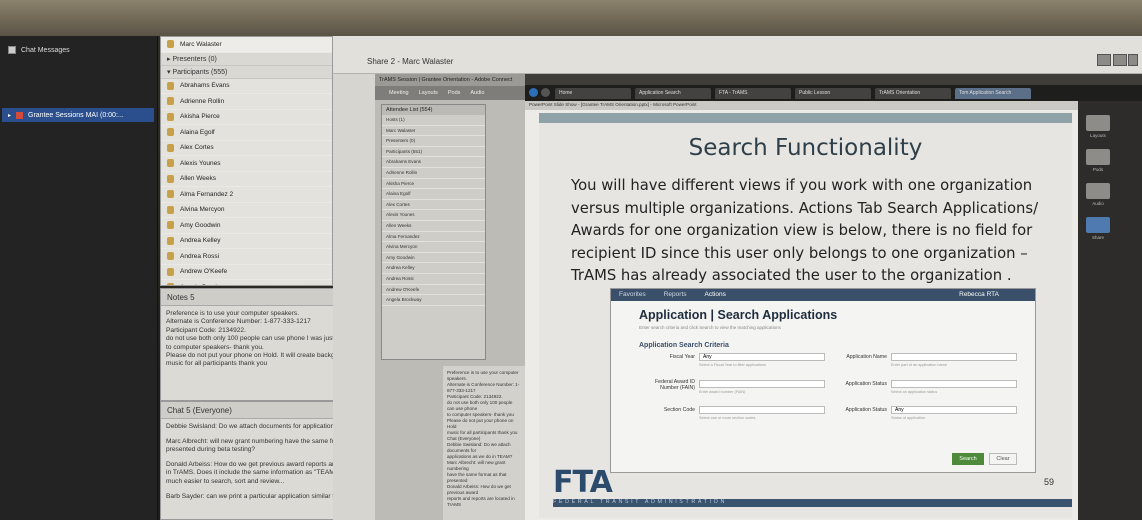 The image size is (1142, 520). What do you see at coordinates (1098, 191) in the screenshot?
I see `audio-icon` at bounding box center [1098, 191].